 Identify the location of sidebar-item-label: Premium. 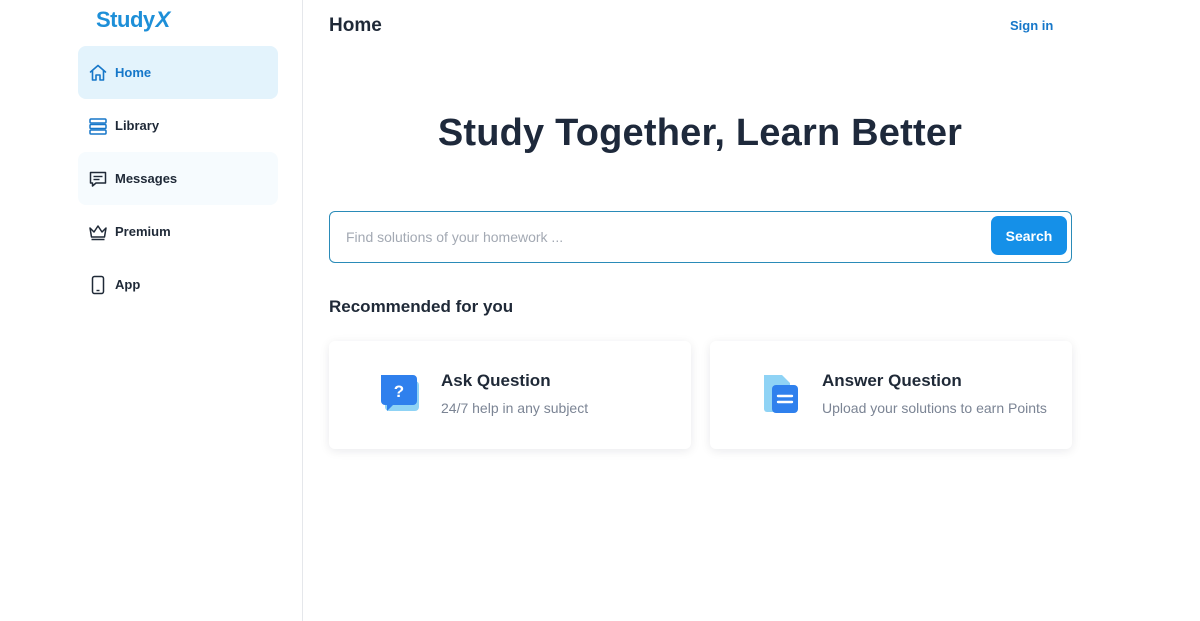
(143, 231).